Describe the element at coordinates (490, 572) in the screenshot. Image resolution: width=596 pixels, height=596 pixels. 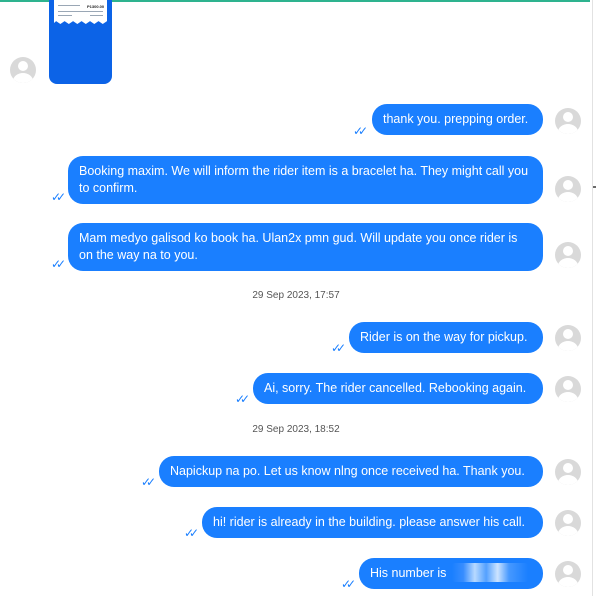
I see `redacted-phone-number` at that location.